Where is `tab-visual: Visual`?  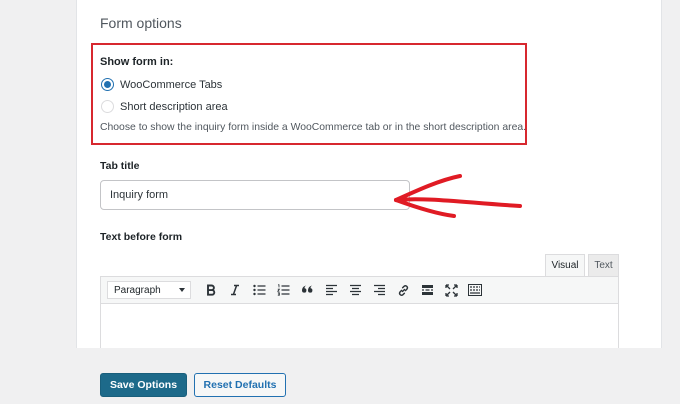
tab-visual: Visual is located at coordinates (565, 265).